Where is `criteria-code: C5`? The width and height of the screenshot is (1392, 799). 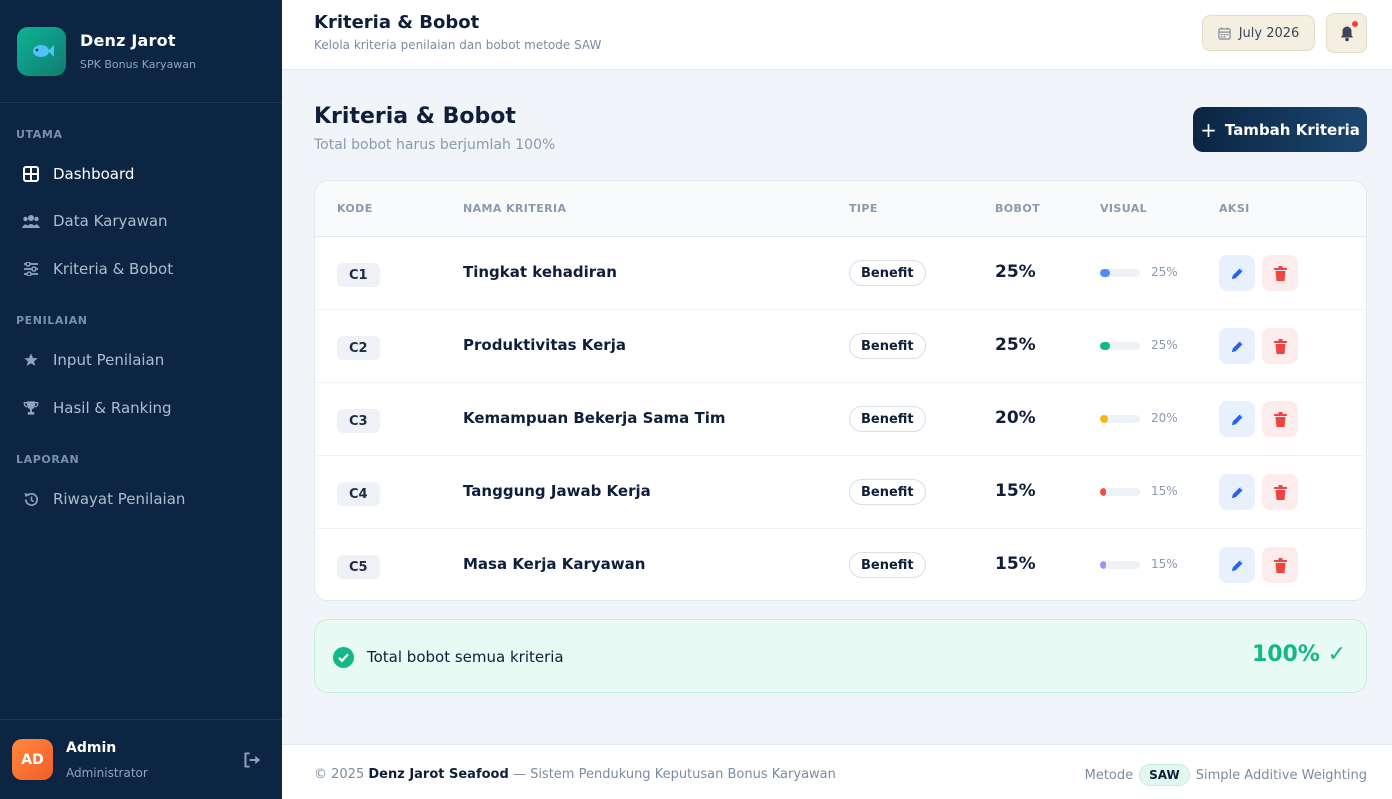 criteria-code: C5 is located at coordinates (358, 567).